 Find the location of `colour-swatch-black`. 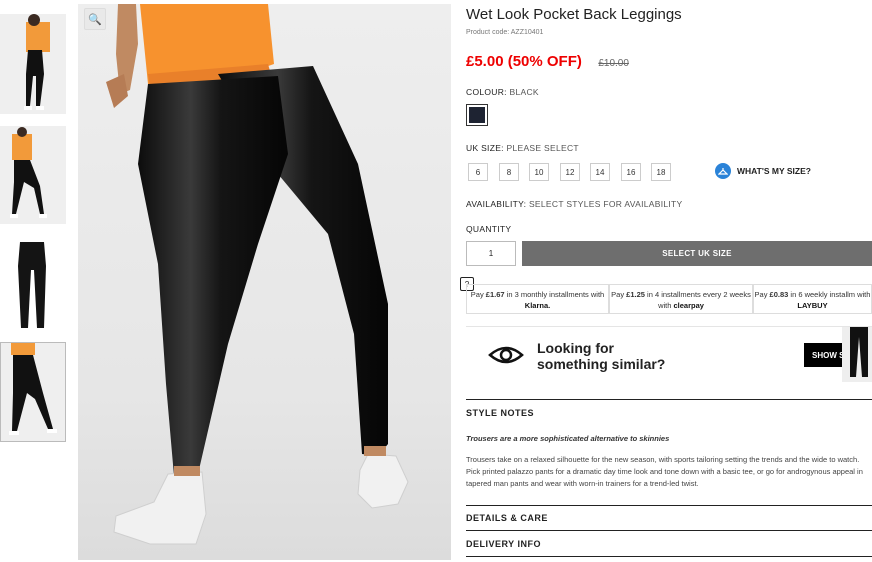

colour-swatch-black is located at coordinates (477, 115).